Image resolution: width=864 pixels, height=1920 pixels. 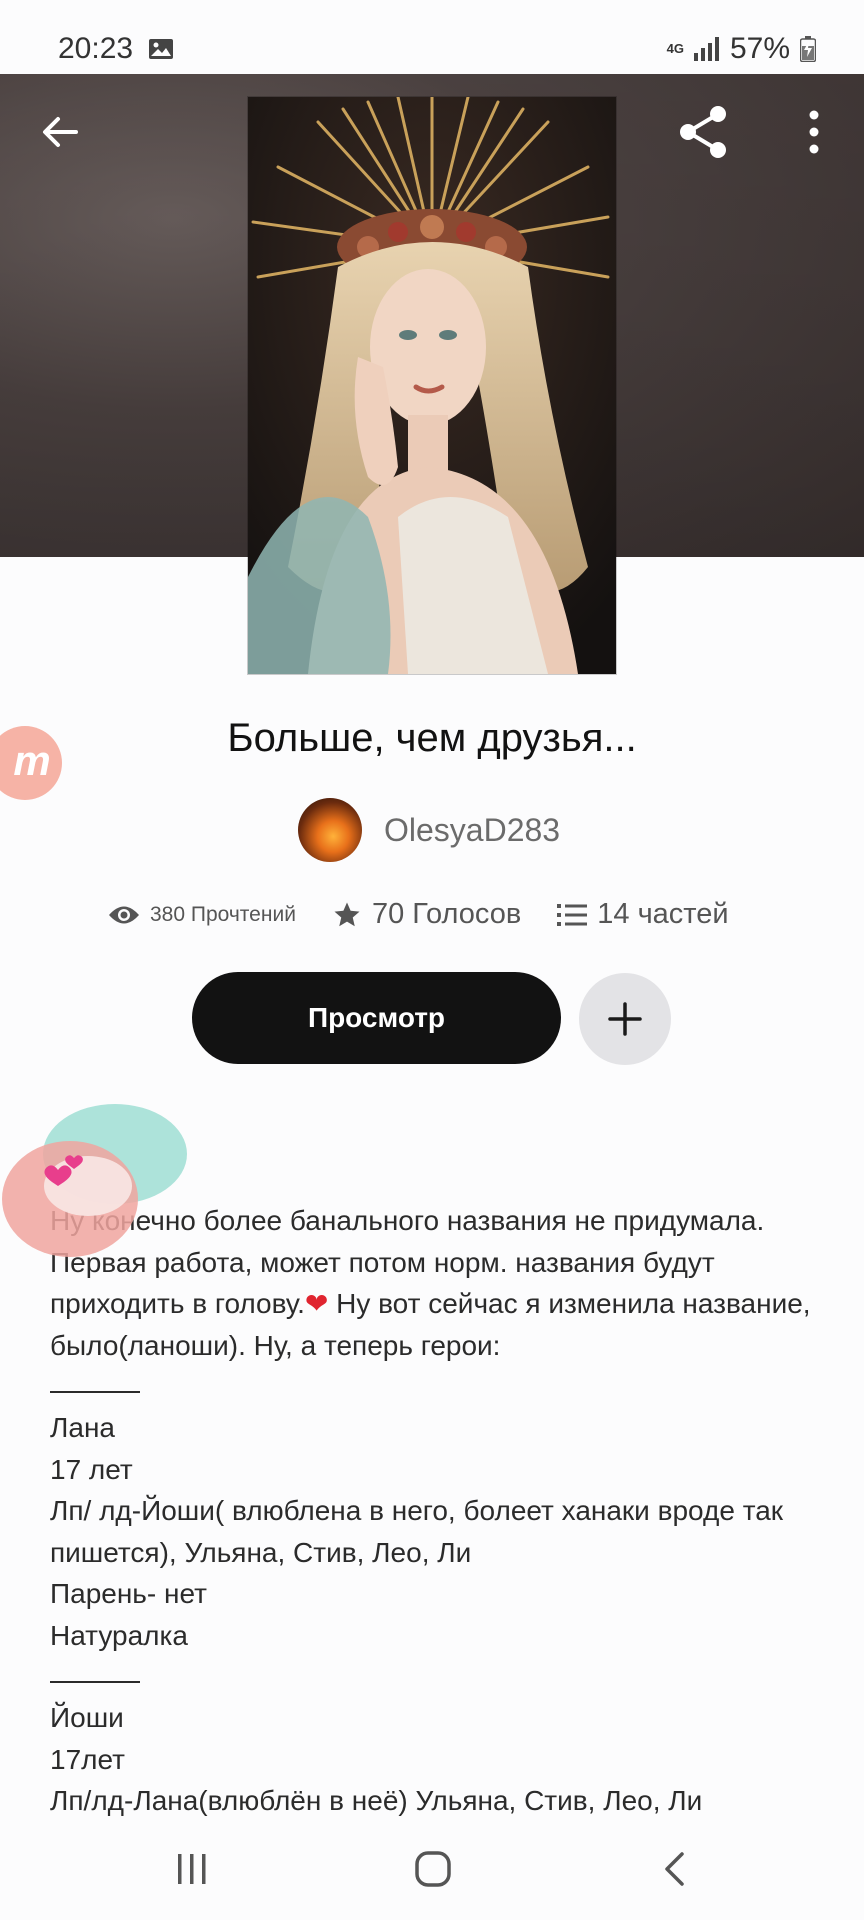 I want to click on battery-percent: 57%, so click(x=759, y=48).